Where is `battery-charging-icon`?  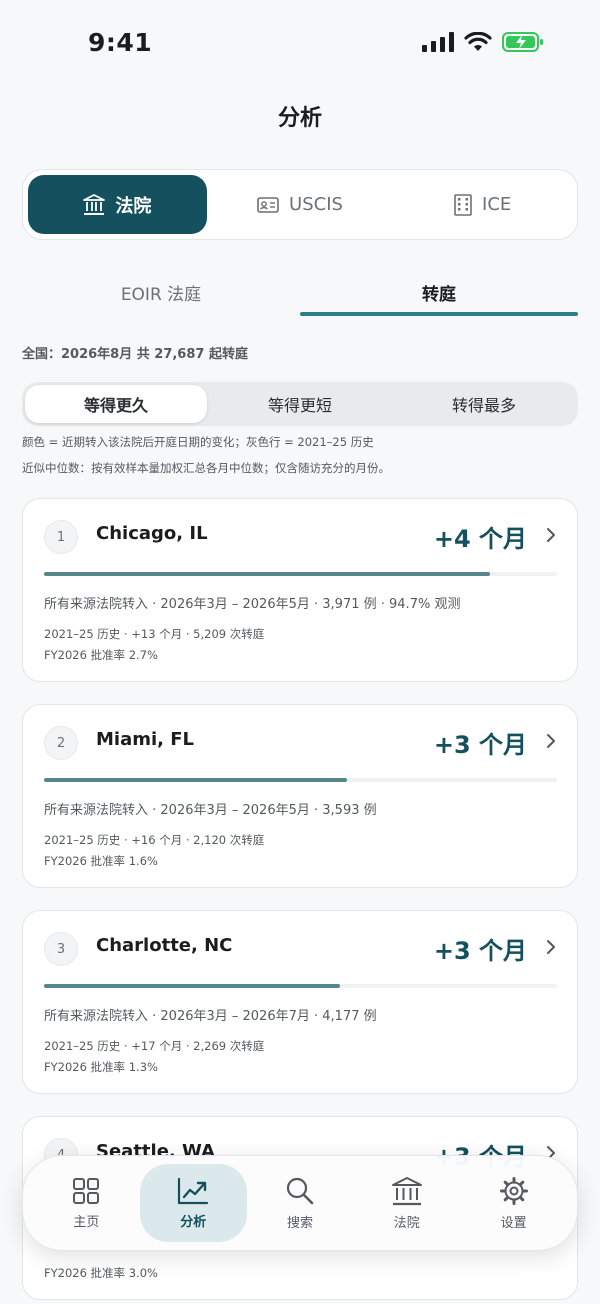
battery-charging-icon is located at coordinates (522, 42).